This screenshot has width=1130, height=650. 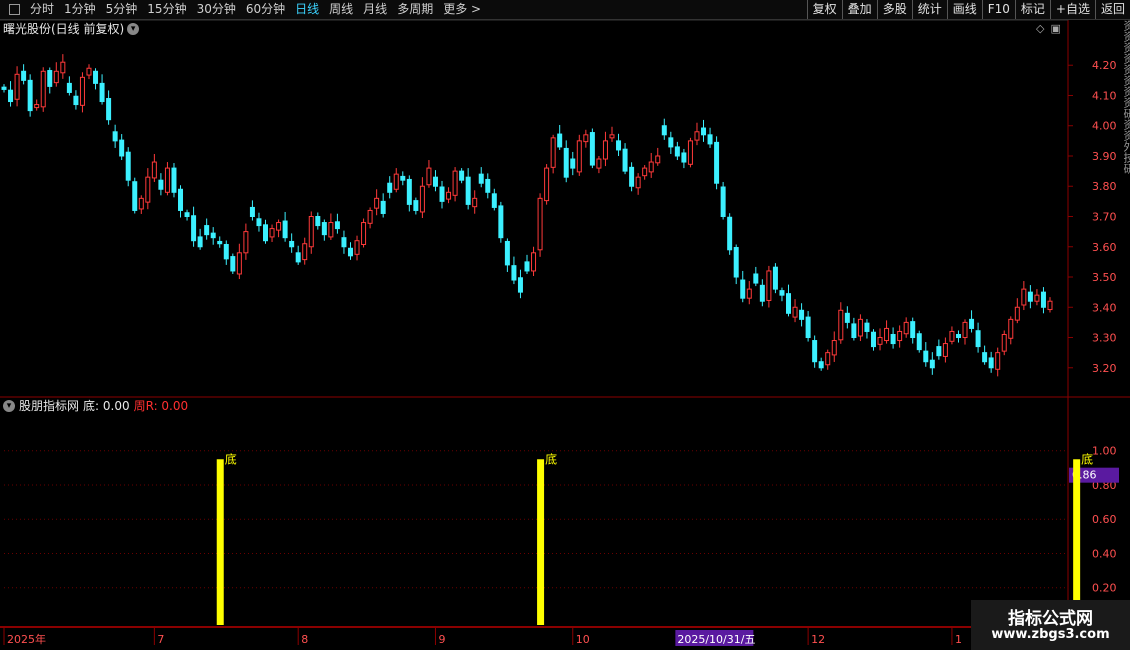 What do you see at coordinates (1124, 309) in the screenshot?
I see `right-info-strip: 资资资资资资资资研资资外技研` at bounding box center [1124, 309].